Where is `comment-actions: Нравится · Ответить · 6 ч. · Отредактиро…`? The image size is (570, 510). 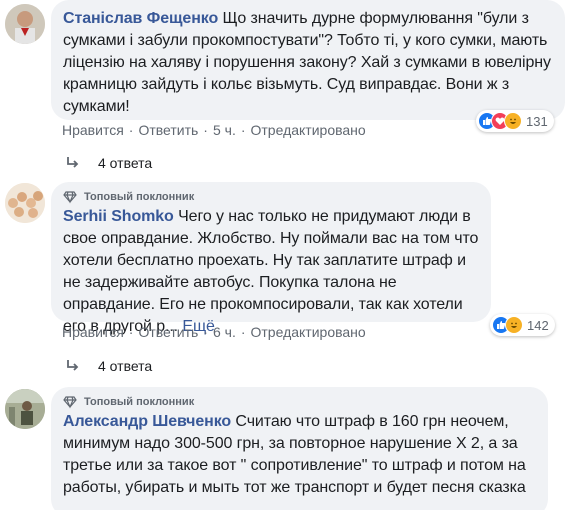
comment-actions: Нравится · Ответить · 6 ч. · Отредактиро… is located at coordinates (214, 332).